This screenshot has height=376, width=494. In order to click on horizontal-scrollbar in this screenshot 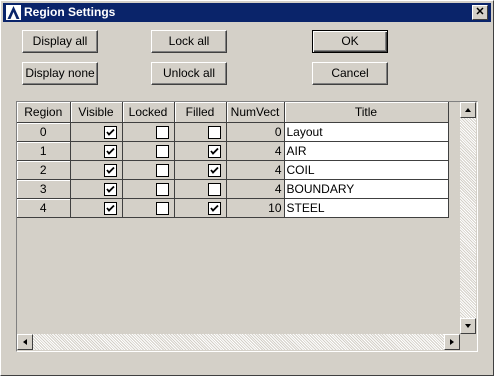, I will do `click(238, 342)`.